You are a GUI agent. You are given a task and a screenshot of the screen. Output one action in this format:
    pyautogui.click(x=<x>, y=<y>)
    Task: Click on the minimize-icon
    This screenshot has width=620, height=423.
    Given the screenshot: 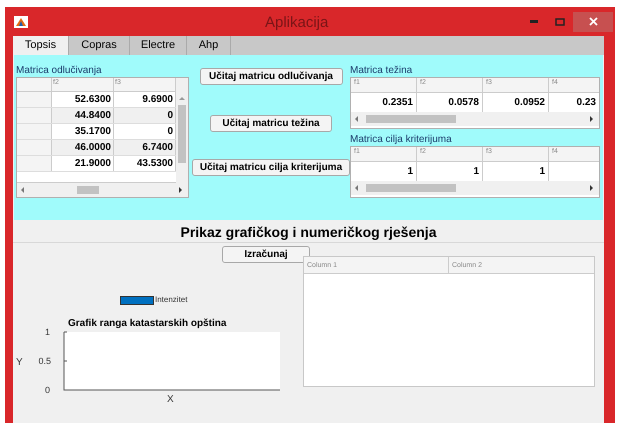 What is the action you would take?
    pyautogui.click(x=534, y=21)
    